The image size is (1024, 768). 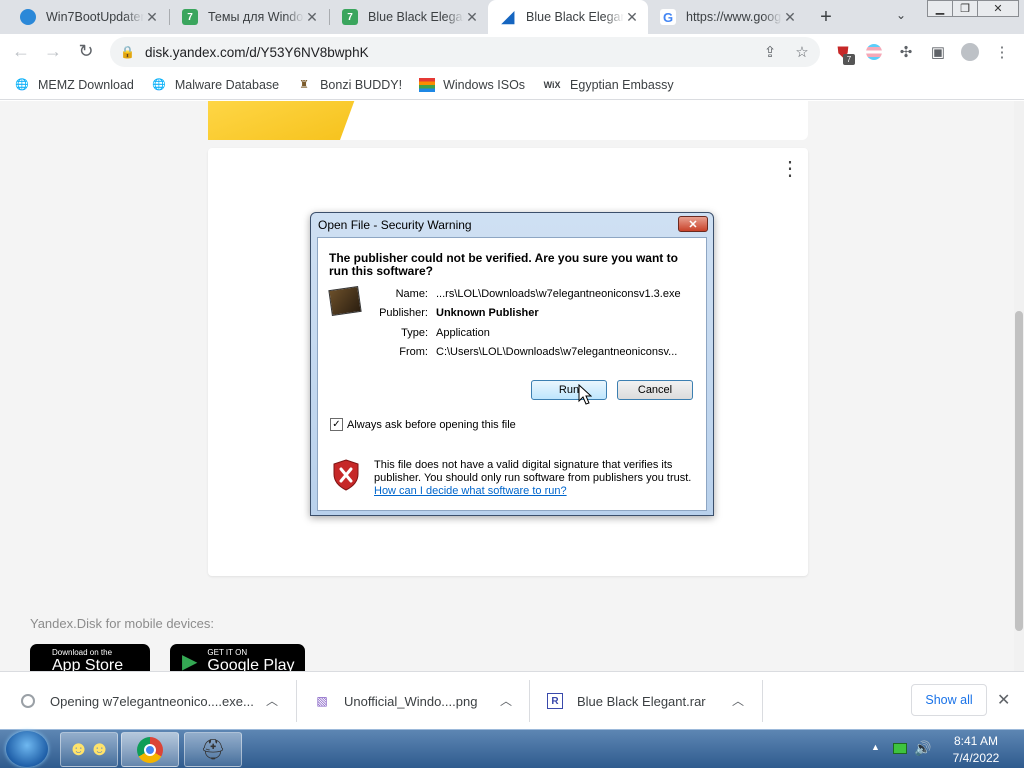 I want to click on bookmark-memz-download: 🌐 MEMZ Download, so click(x=74, y=85).